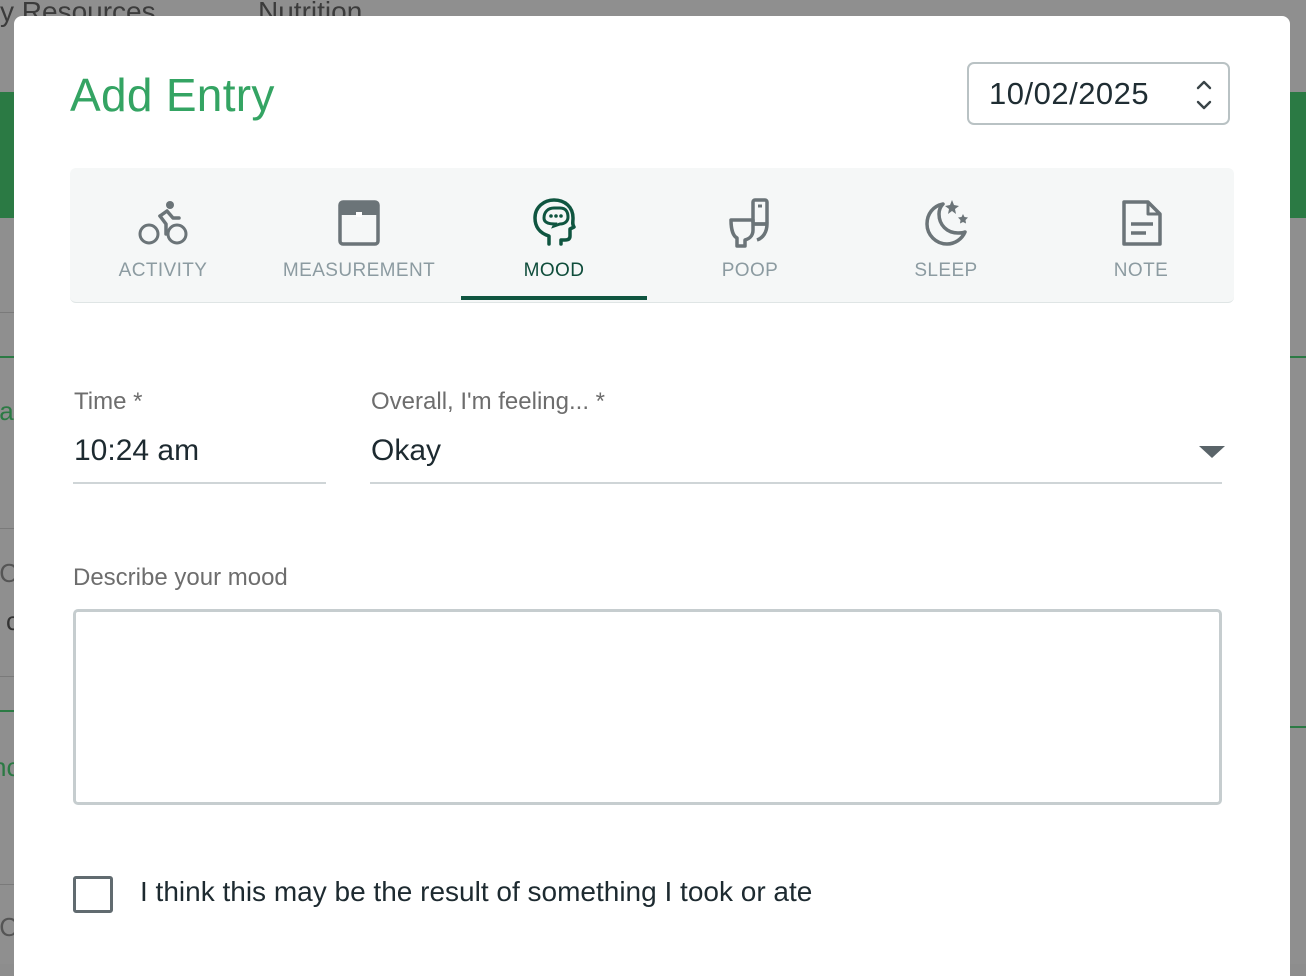  Describe the element at coordinates (1298, 155) in the screenshot. I see `bg-banner-right` at that location.